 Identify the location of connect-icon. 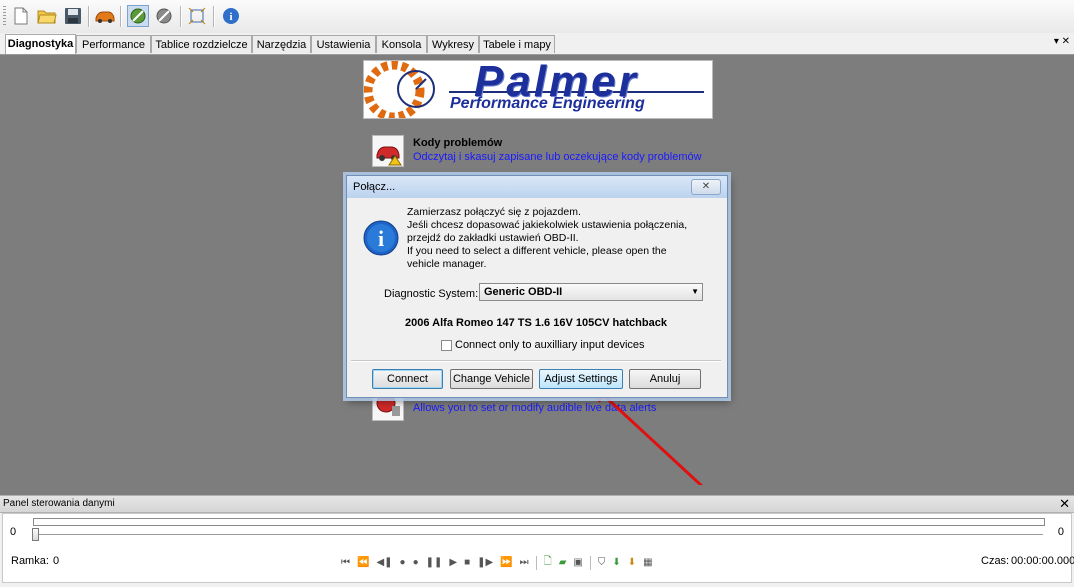
(138, 16).